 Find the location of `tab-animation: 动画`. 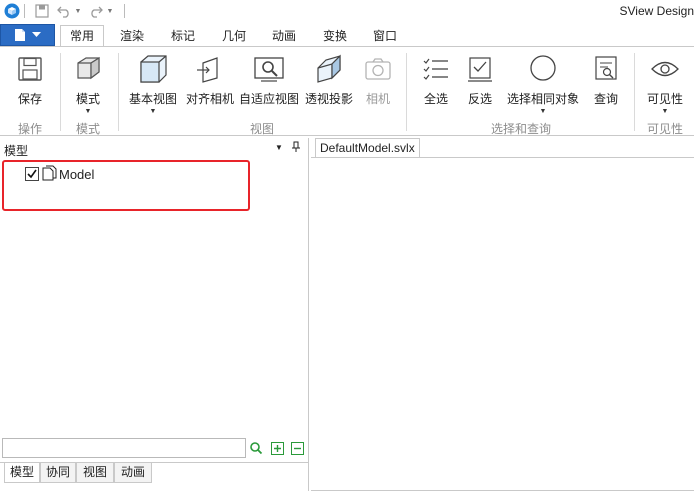

tab-animation: 动画 is located at coordinates (284, 36).